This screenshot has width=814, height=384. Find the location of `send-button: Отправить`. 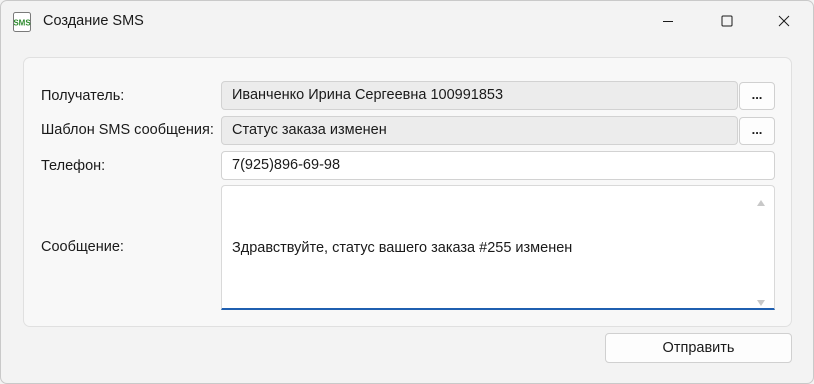

send-button: Отправить is located at coordinates (698, 348).